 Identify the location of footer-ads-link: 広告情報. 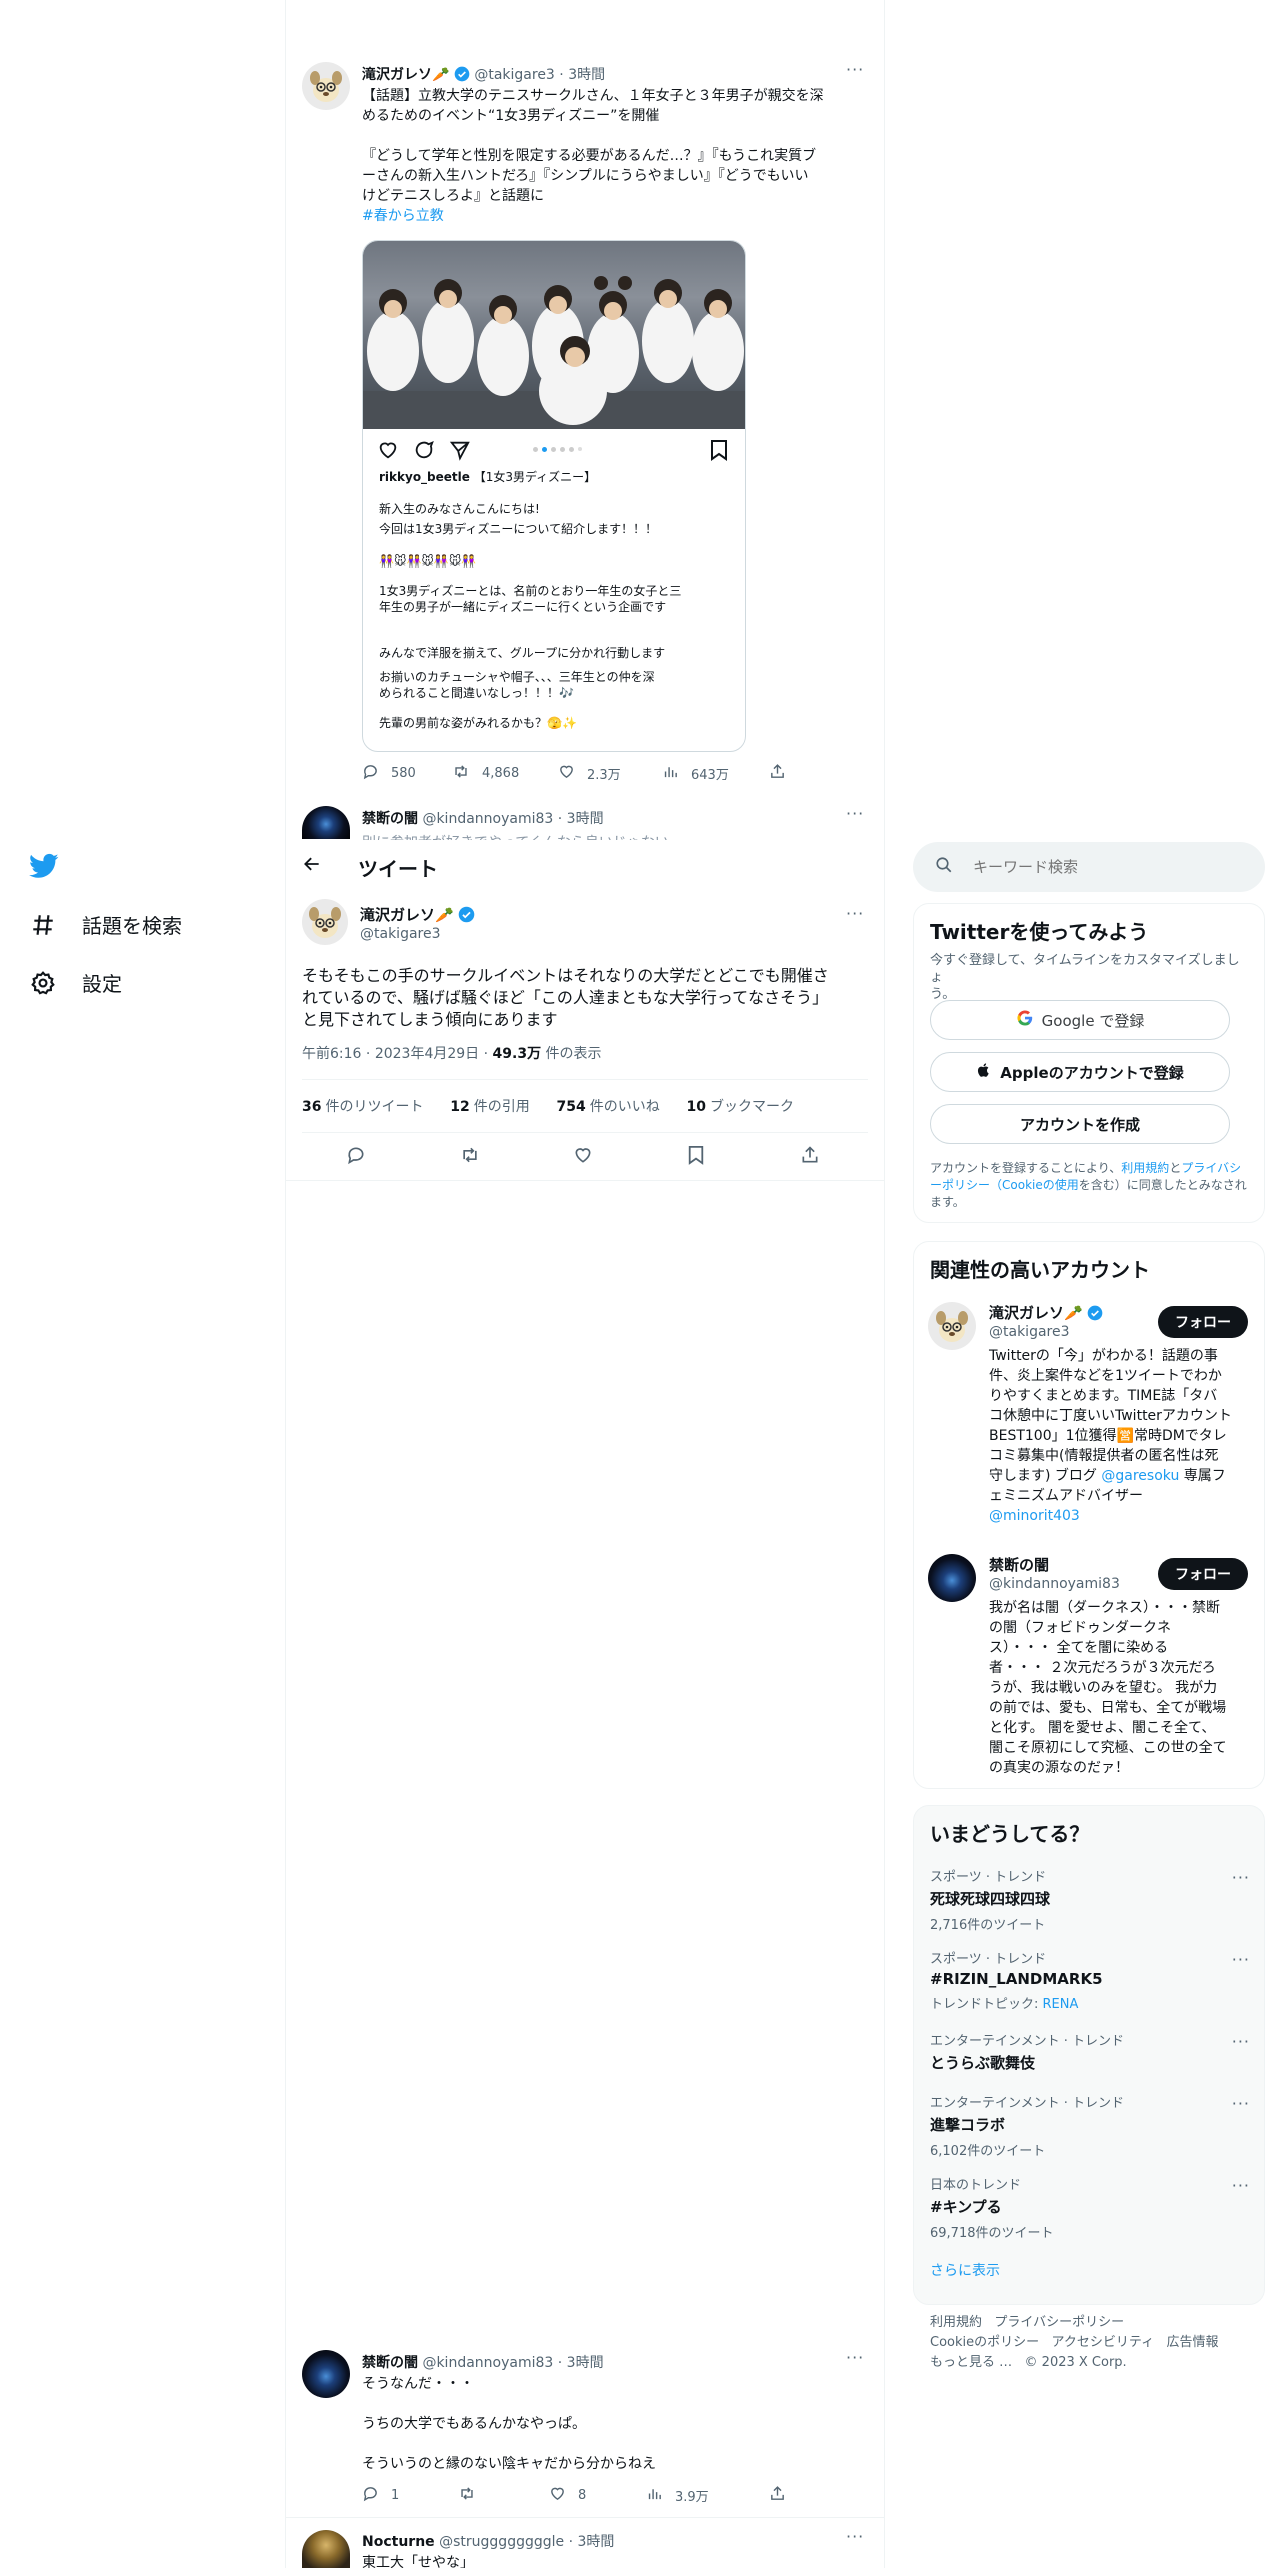
(1193, 2342).